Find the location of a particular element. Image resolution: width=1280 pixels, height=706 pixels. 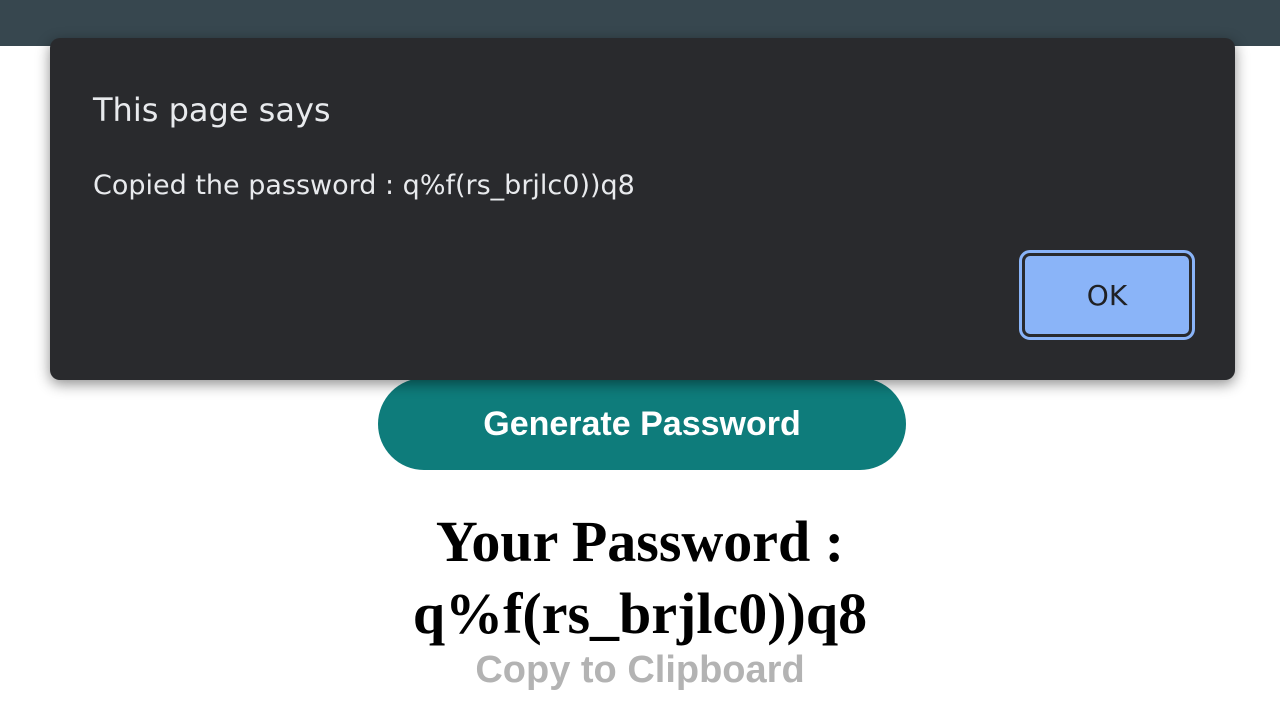

dialog-message: Copied the password : q%f(rs_brjlc0))q8 is located at coordinates (364, 185).